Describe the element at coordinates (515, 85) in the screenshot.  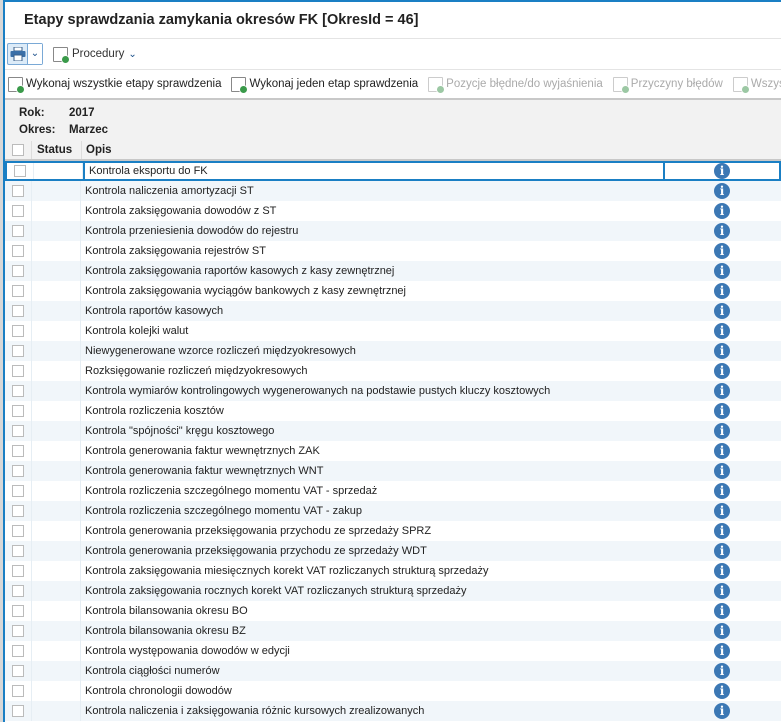
I see `action-button-2: Pozycje błędne/do wyjaśnienia` at that location.